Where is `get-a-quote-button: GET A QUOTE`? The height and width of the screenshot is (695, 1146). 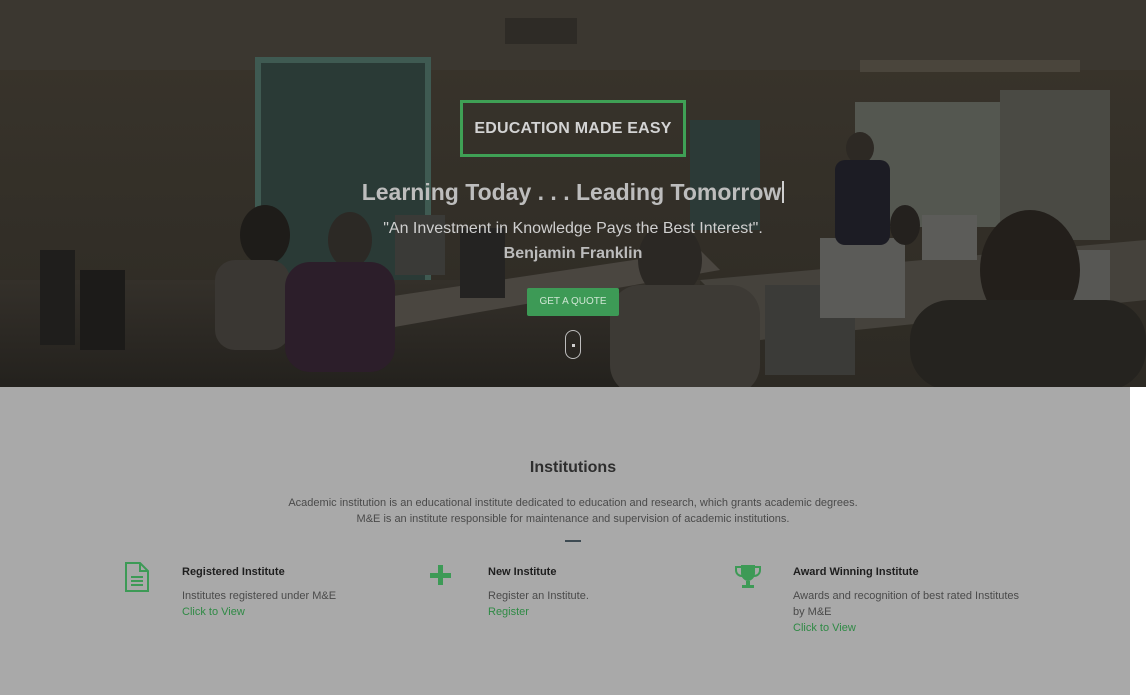 get-a-quote-button: GET A QUOTE is located at coordinates (573, 302).